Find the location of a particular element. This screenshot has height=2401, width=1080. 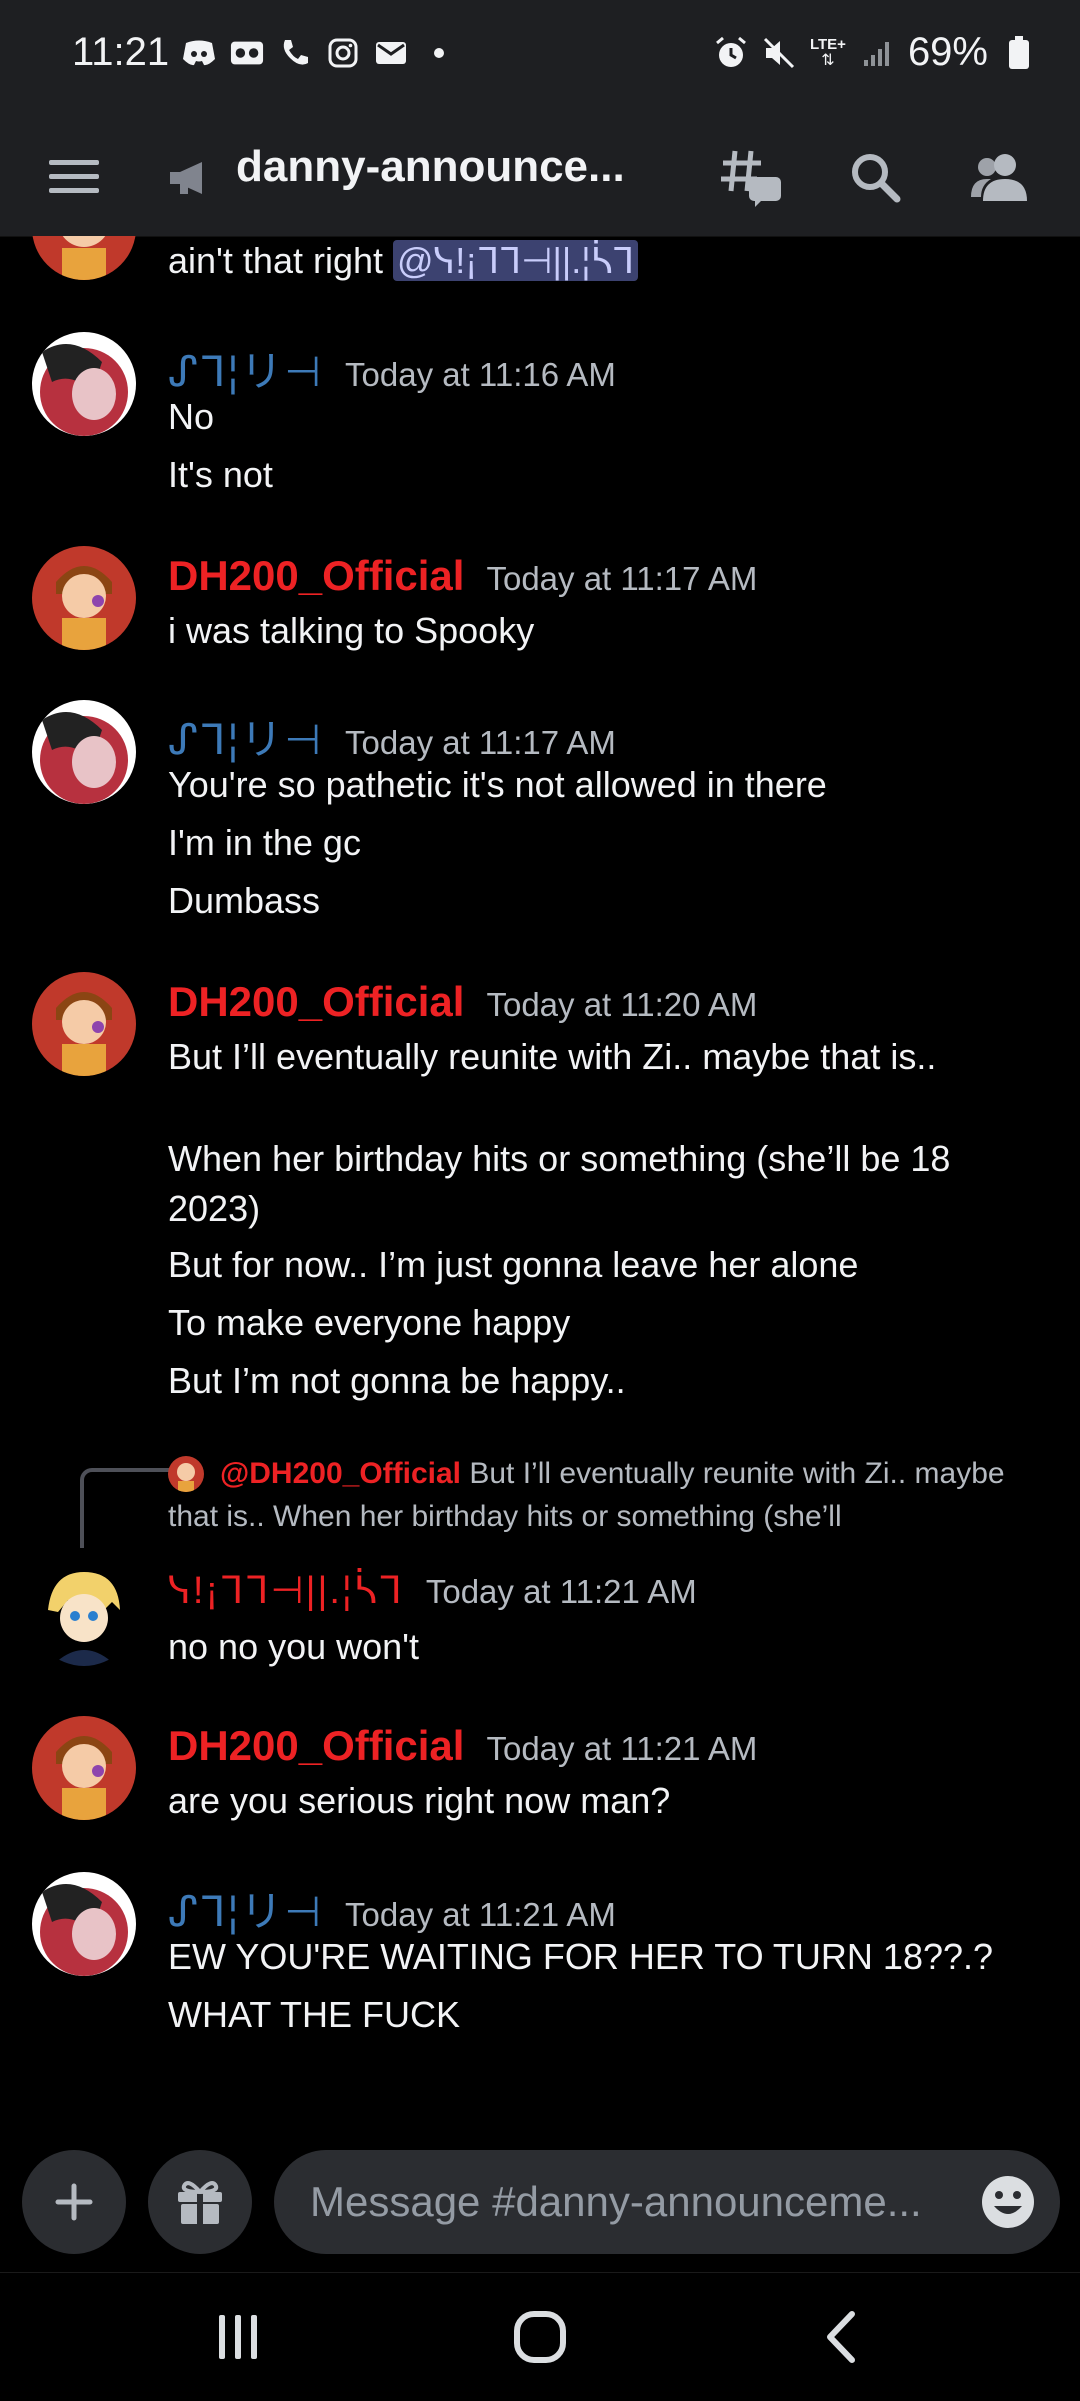

status-time: 11:21 is located at coordinates (121, 52).